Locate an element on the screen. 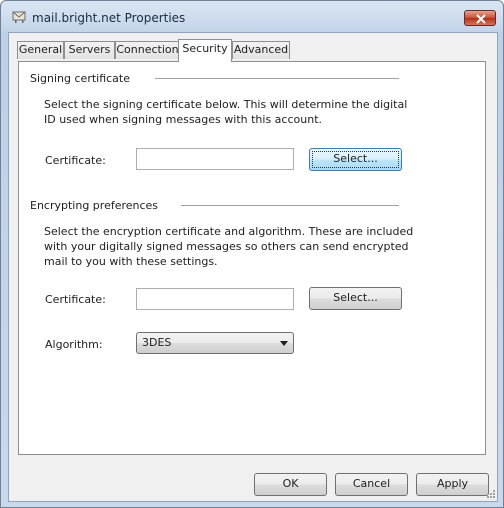 The image size is (504, 508). algorithm-dropdown: 3DES is located at coordinates (215, 343).